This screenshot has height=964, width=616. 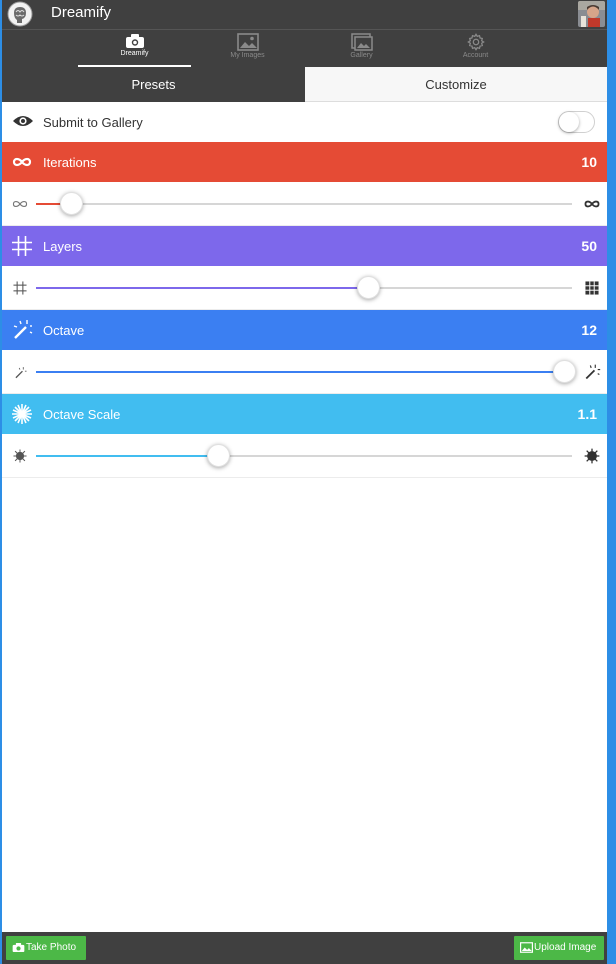 What do you see at coordinates (589, 330) in the screenshot?
I see `octave-value: 12` at bounding box center [589, 330].